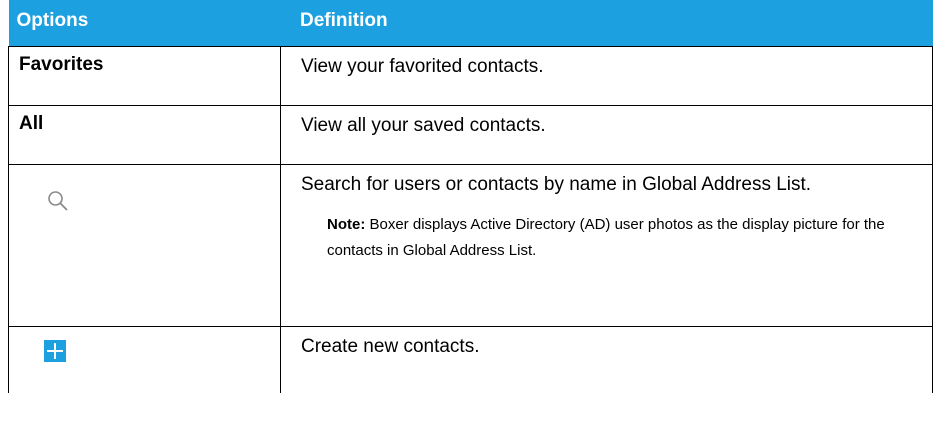 This screenshot has width=941, height=433. I want to click on table-row: All View all your saved contacts., so click(470, 135).